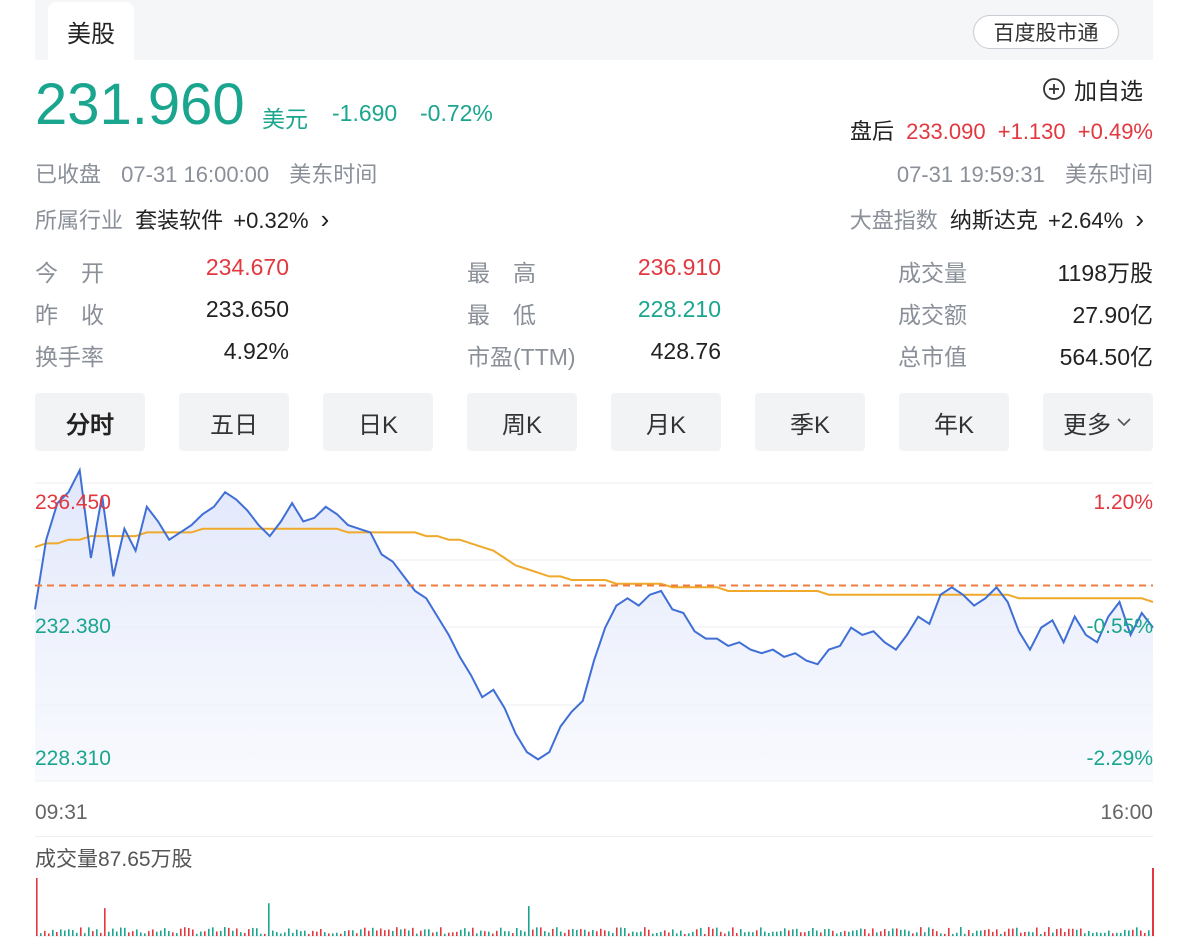  I want to click on tab-quarterly-k: 季K, so click(810, 422).